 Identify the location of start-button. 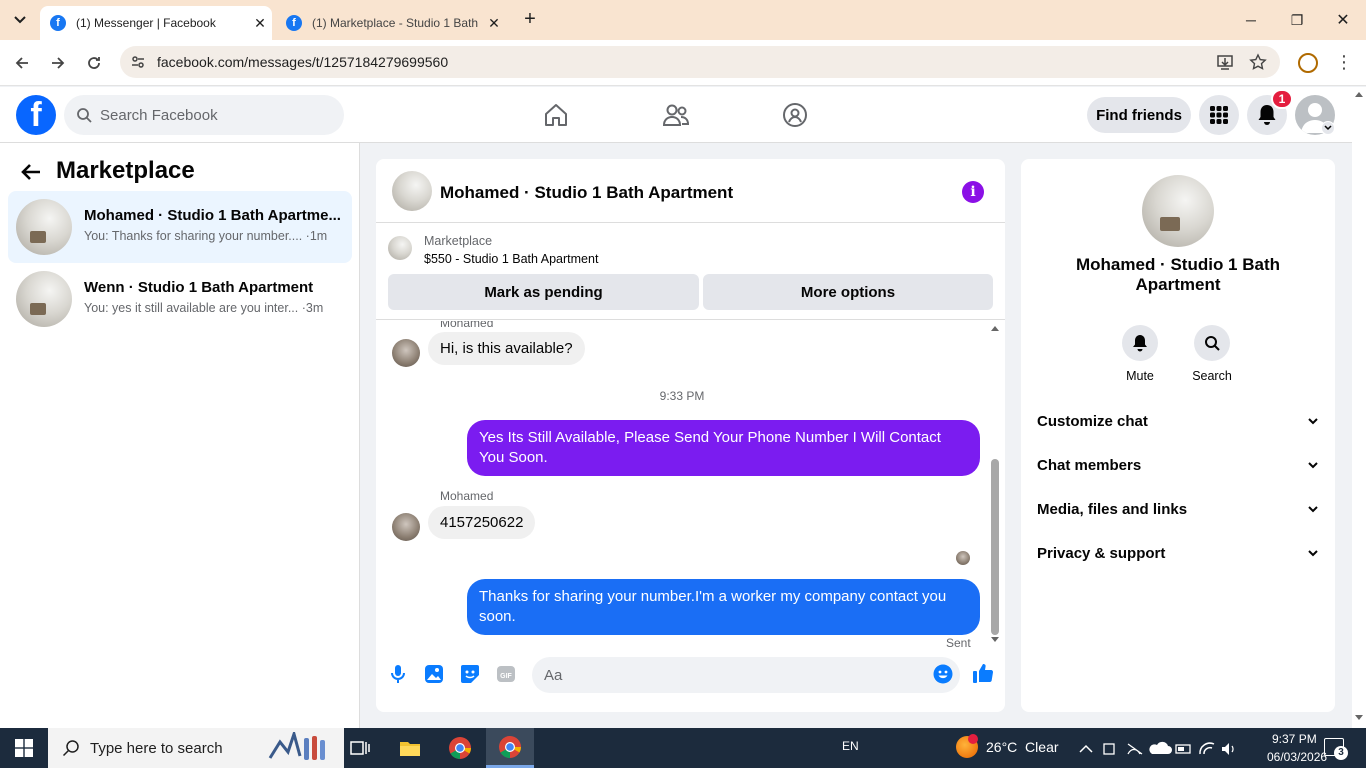
(24, 748).